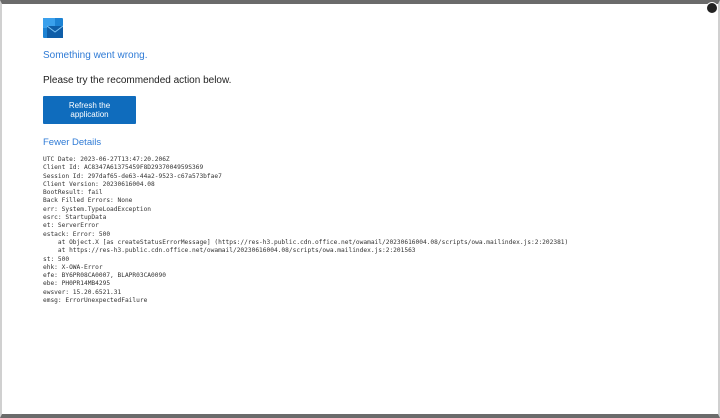  I want to click on details-line: efe: BY6PR08CA0007, BLAPR03CA0090, so click(104, 276).